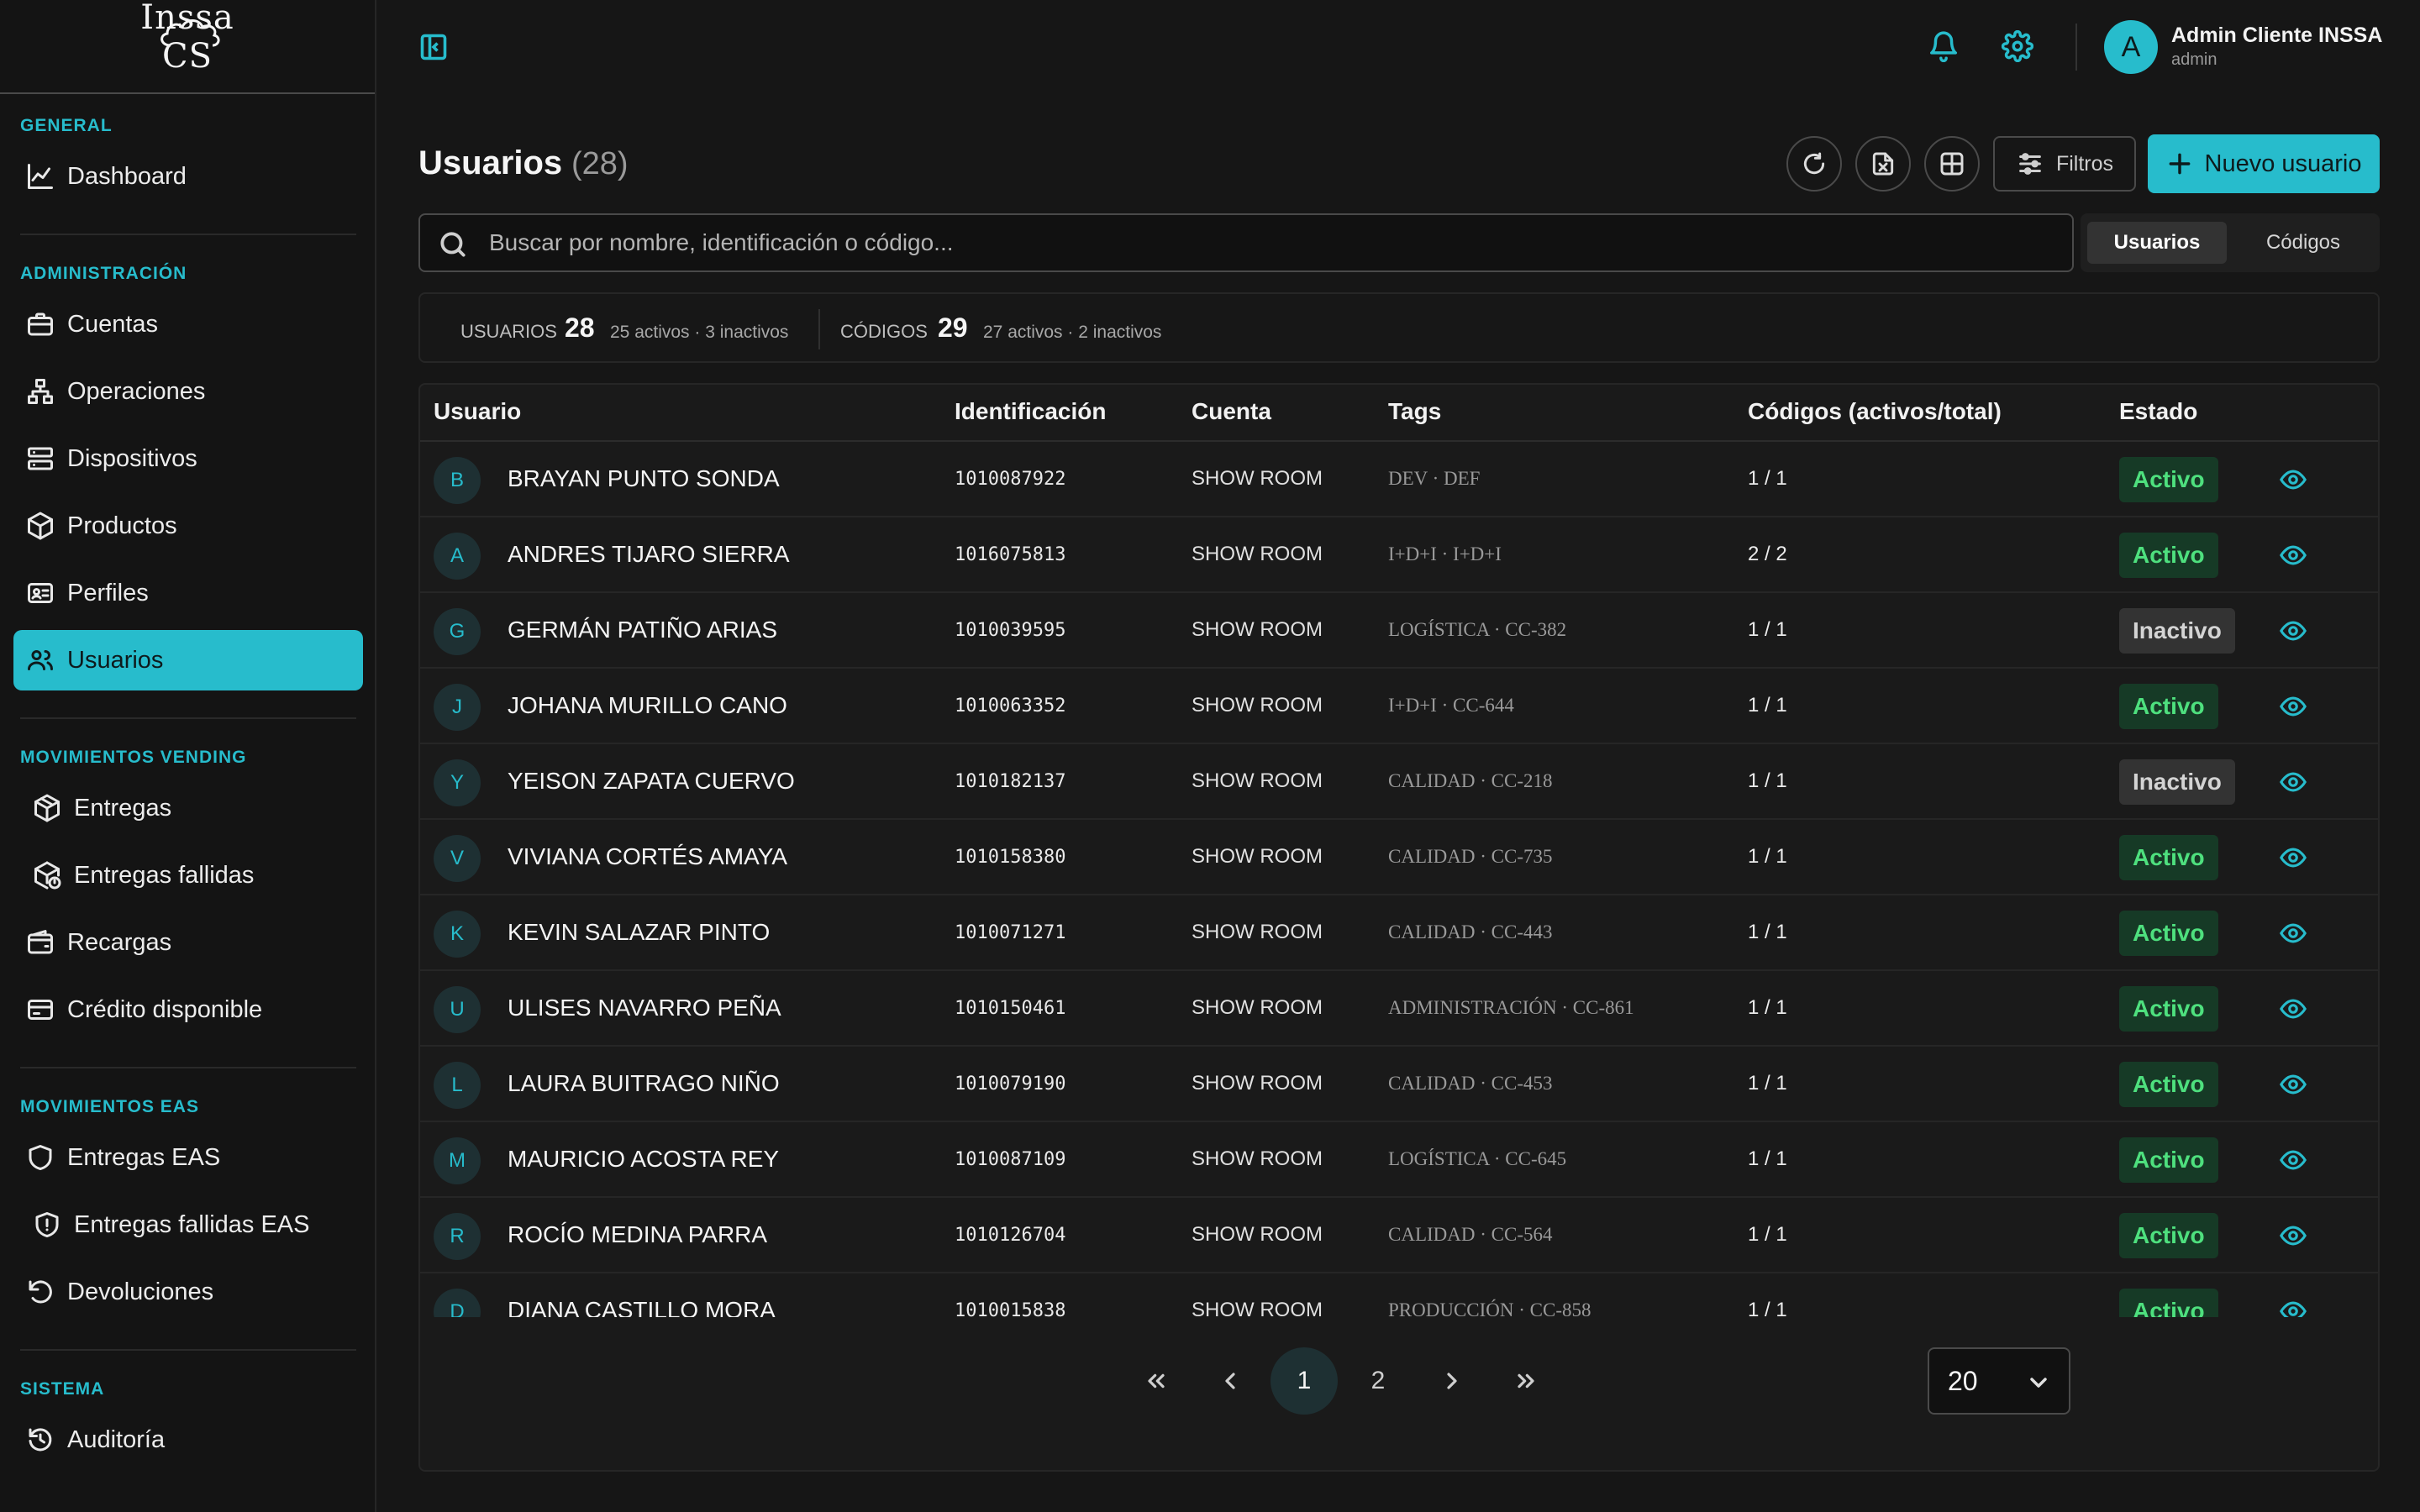 The width and height of the screenshot is (2420, 1512). What do you see at coordinates (953, 327) in the screenshot?
I see `stat-codes-count: 29` at bounding box center [953, 327].